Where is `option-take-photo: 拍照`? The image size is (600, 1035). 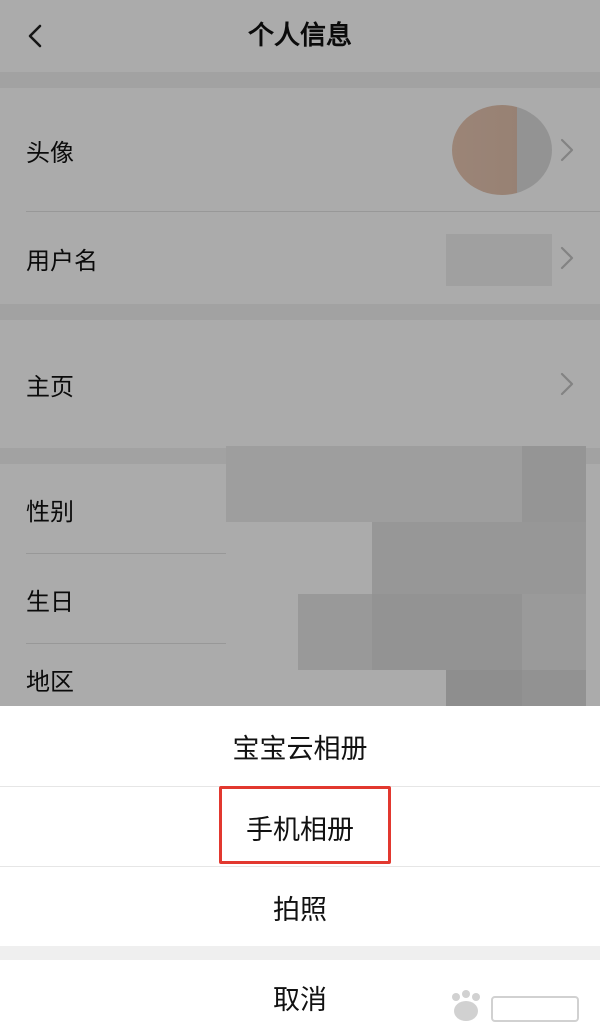 option-take-photo: 拍照 is located at coordinates (300, 907).